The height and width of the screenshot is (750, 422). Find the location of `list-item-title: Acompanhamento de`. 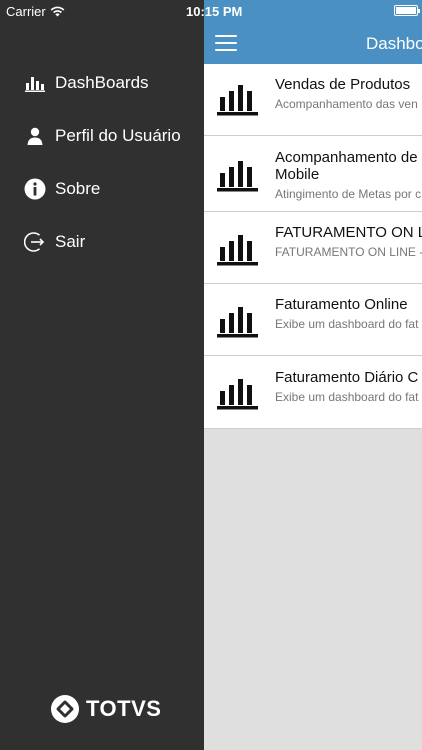

list-item-title: Acompanhamento de is located at coordinates (346, 157).